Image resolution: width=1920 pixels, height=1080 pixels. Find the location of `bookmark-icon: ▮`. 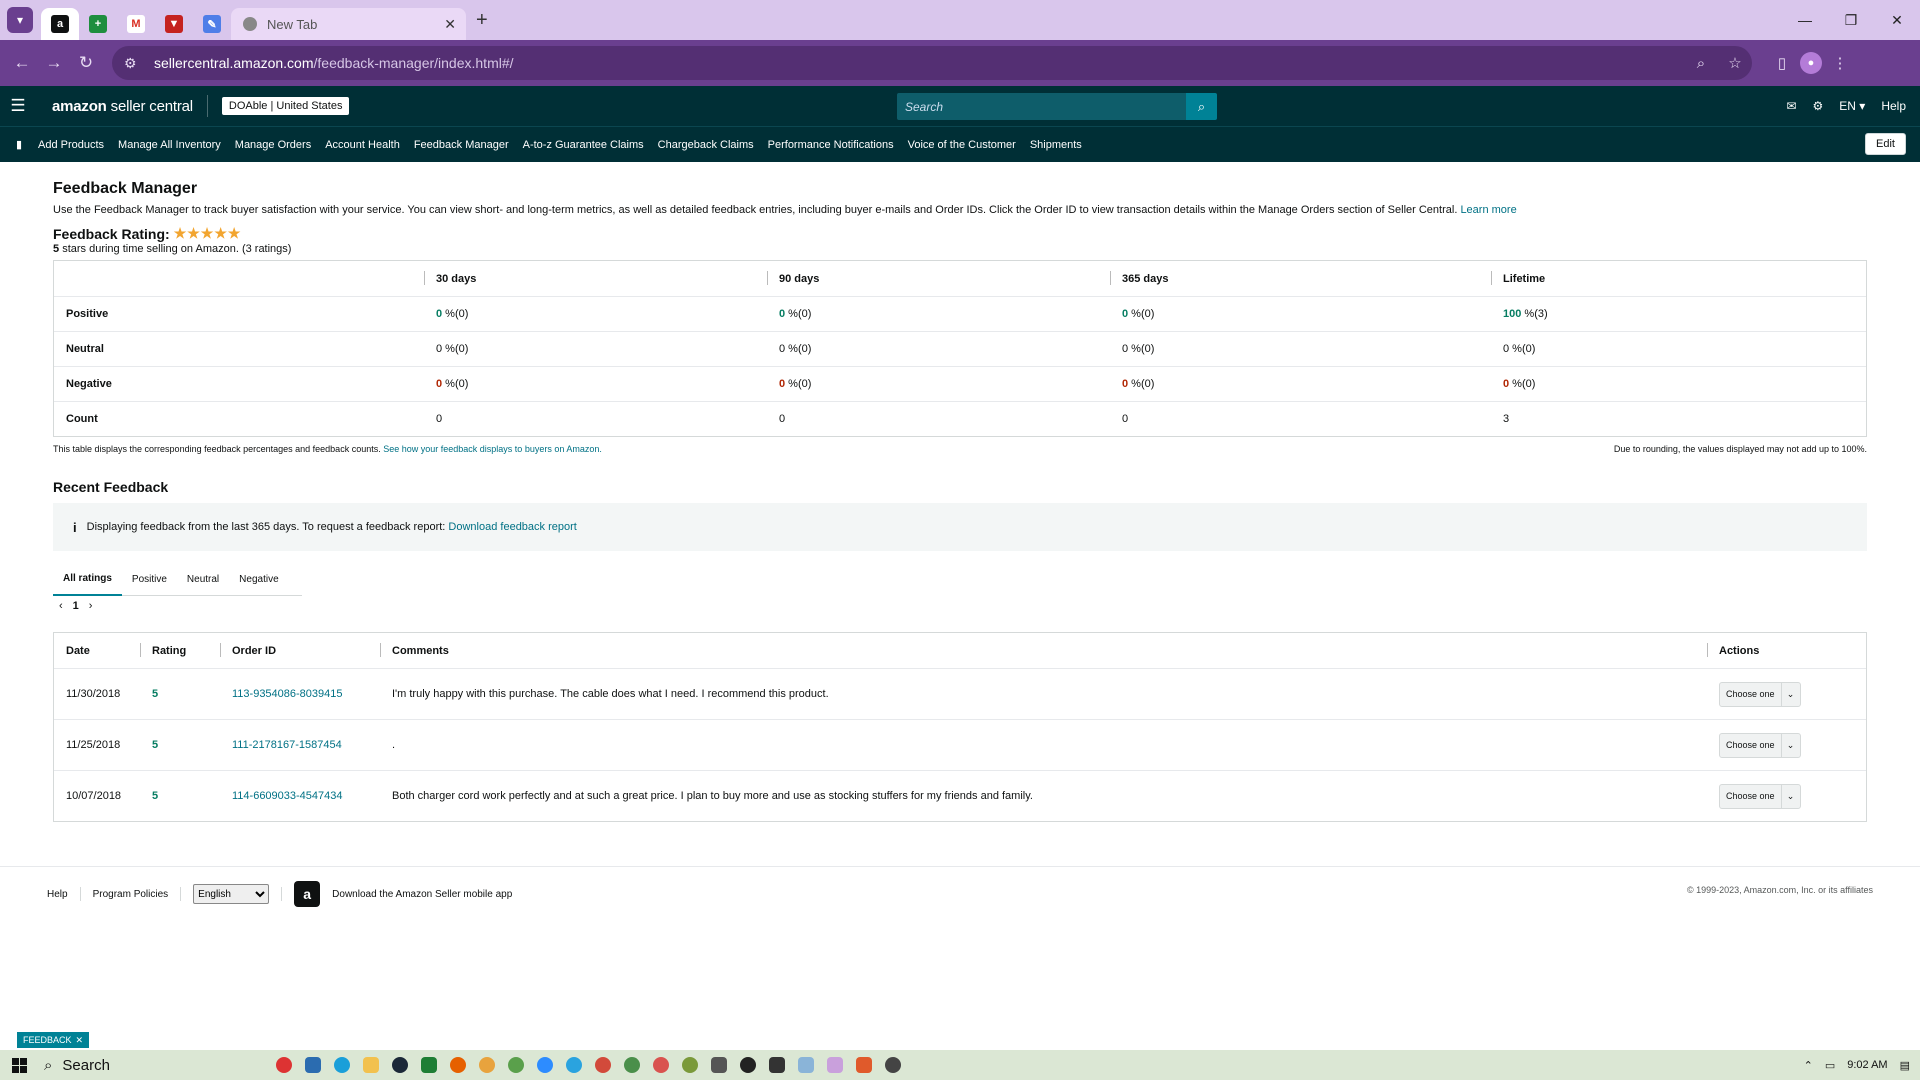

bookmark-icon: ▮ is located at coordinates (19, 144).